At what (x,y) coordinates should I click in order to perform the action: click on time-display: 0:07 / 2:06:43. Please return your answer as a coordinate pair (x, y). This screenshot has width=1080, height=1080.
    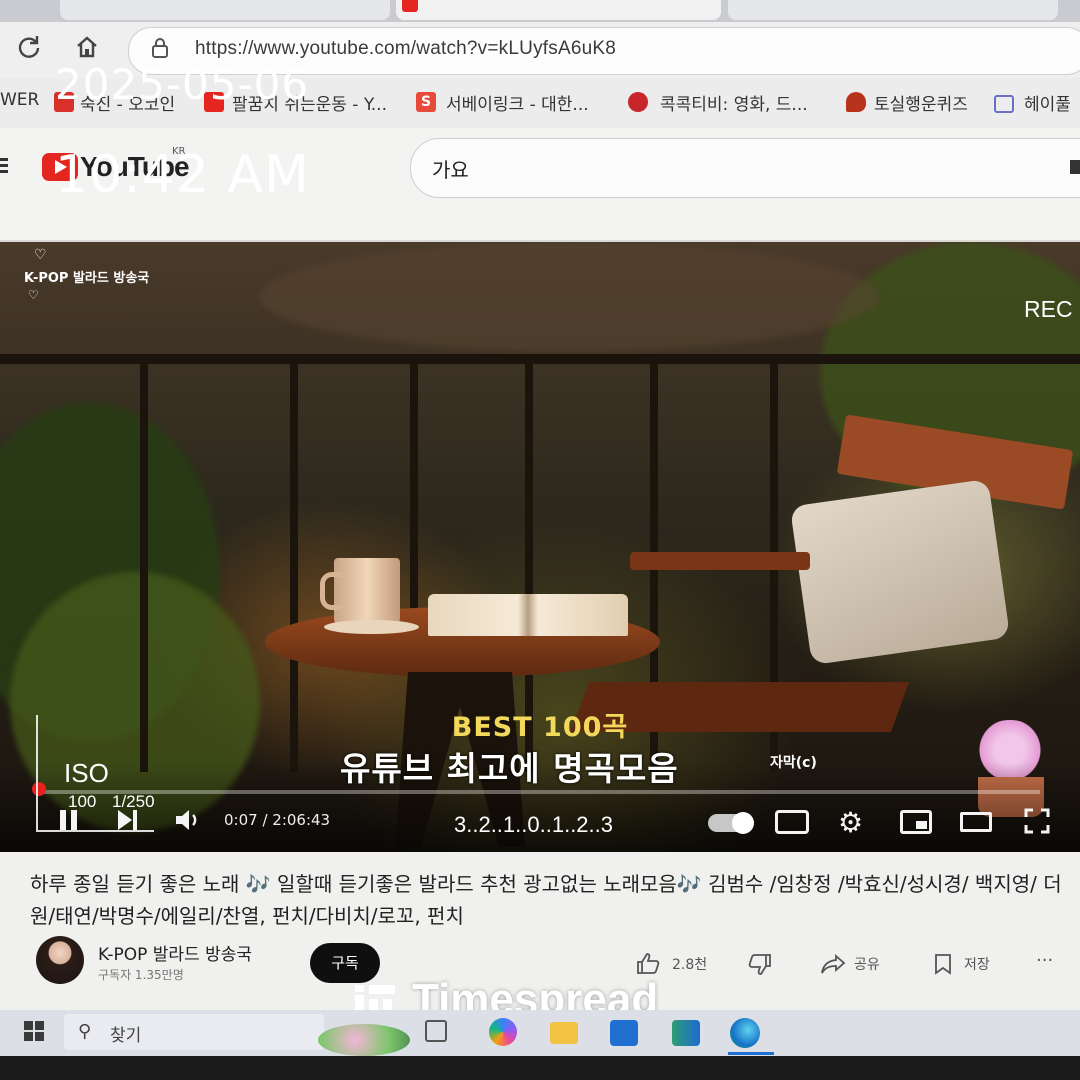
    Looking at the image, I should click on (277, 820).